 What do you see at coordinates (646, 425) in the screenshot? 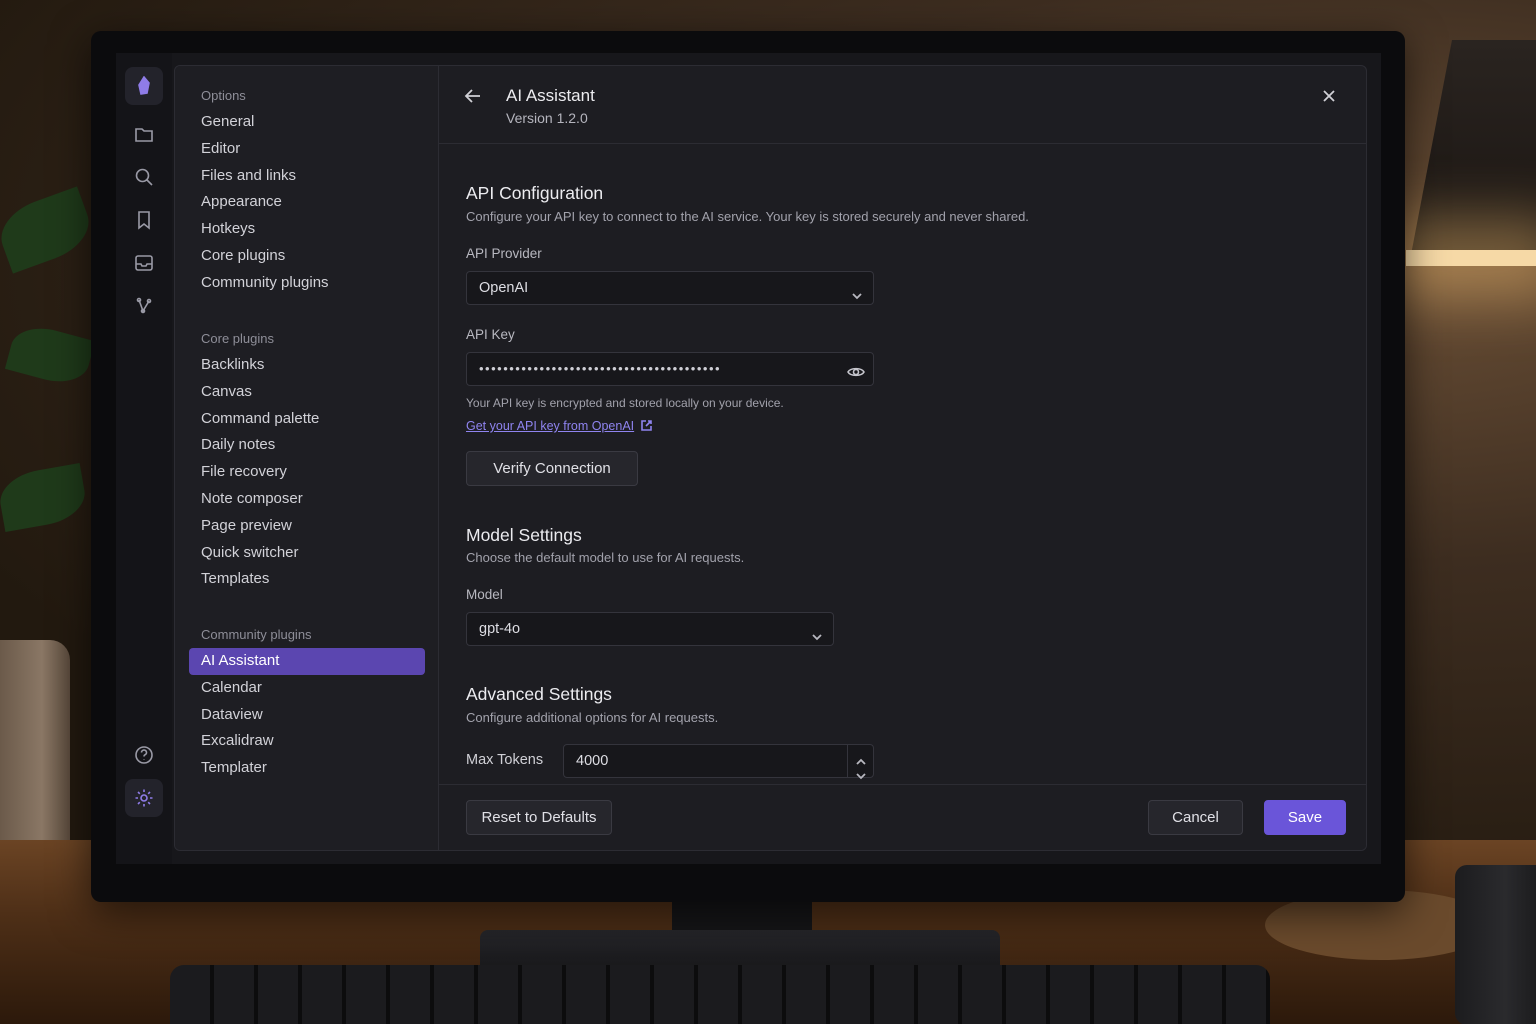
I see `external-link-icon` at bounding box center [646, 425].